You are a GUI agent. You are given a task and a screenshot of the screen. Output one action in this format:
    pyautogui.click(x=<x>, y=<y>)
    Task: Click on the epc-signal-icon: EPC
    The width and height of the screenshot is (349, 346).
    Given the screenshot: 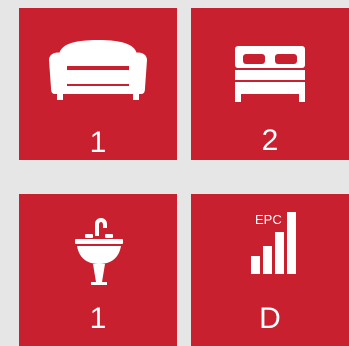 What is the action you would take?
    pyautogui.click(x=270, y=244)
    